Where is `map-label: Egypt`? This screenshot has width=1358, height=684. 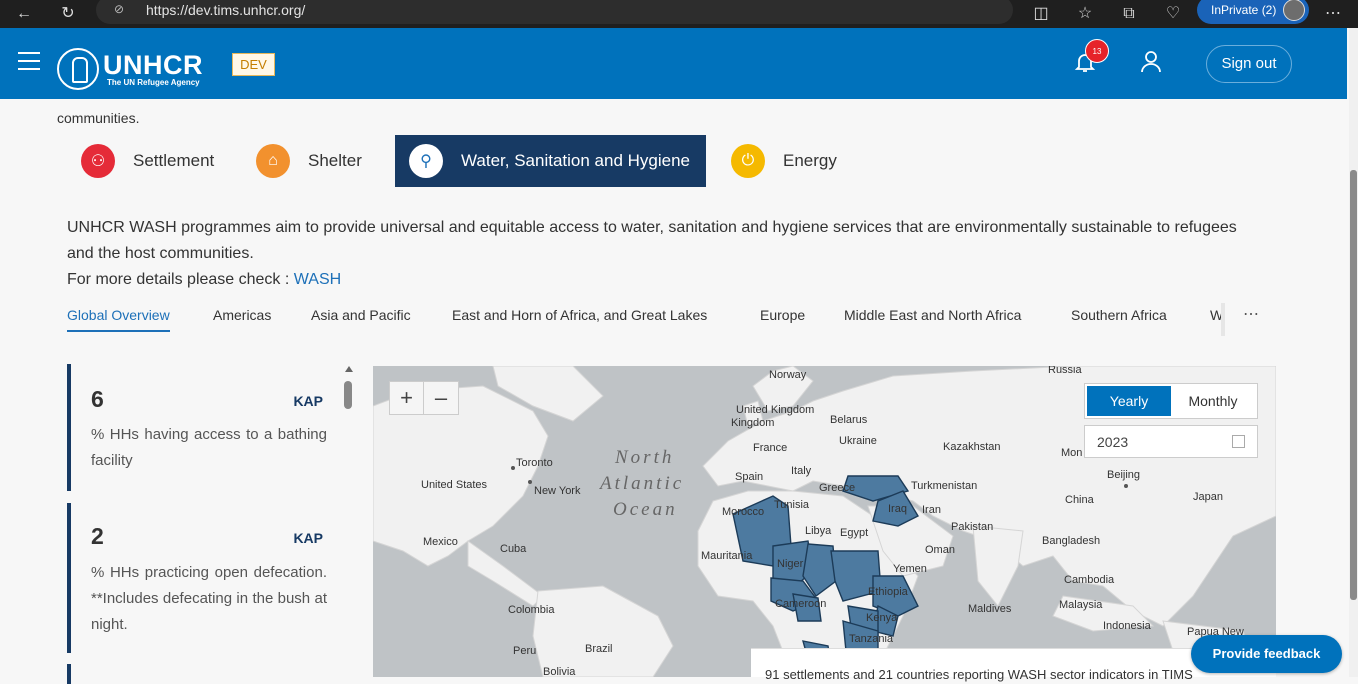 map-label: Egypt is located at coordinates (854, 533).